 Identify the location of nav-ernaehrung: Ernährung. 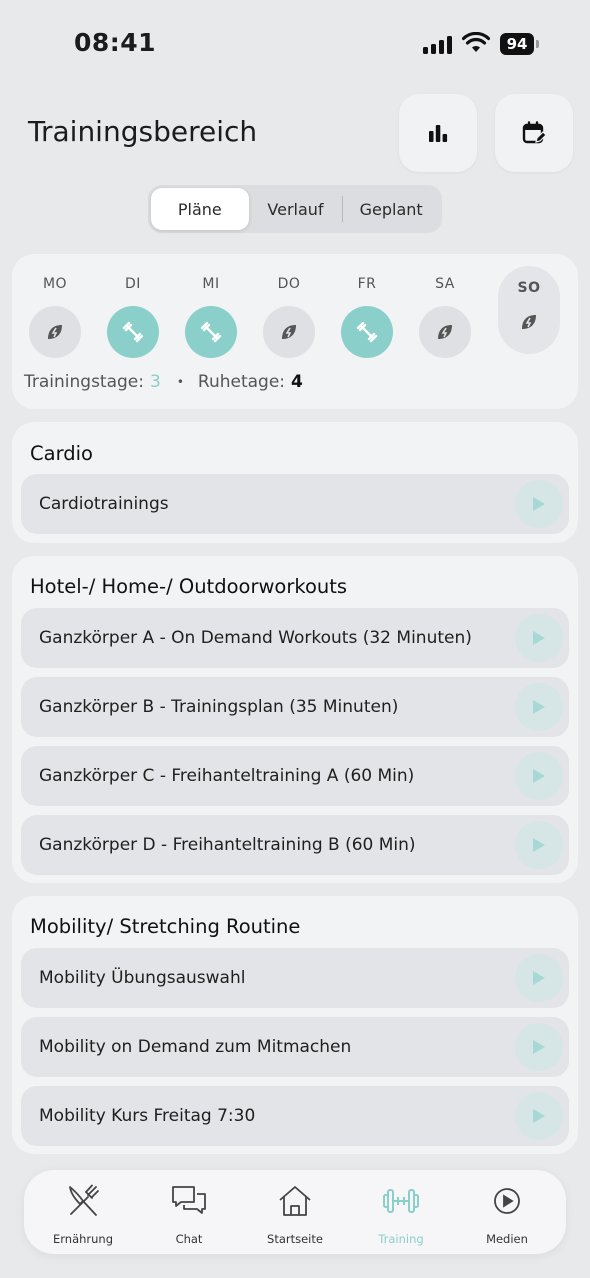
(83, 1214).